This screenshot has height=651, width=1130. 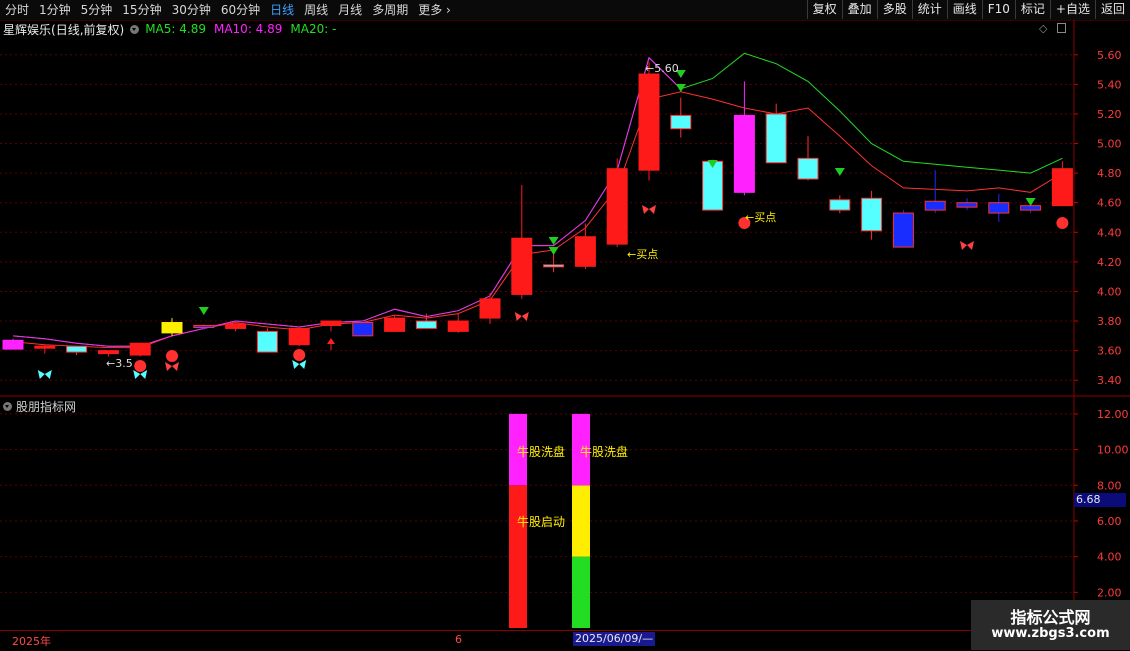 What do you see at coordinates (1100, 500) in the screenshot?
I see `current-value-tag: 6.68` at bounding box center [1100, 500].